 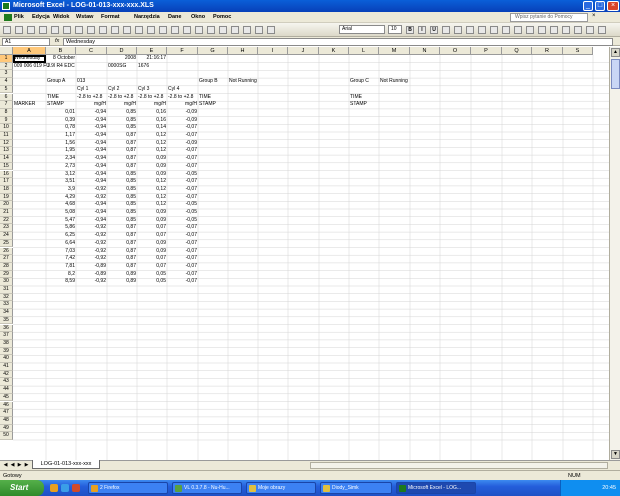 I want to click on cell-B23: 5,86, so click(x=61, y=228).